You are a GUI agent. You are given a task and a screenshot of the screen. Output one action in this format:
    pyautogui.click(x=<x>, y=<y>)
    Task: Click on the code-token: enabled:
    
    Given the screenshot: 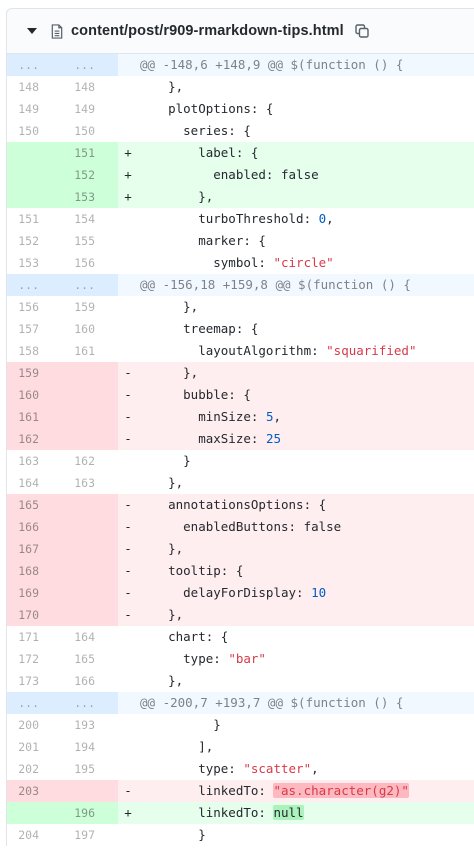 What is the action you would take?
    pyautogui.click(x=209, y=174)
    